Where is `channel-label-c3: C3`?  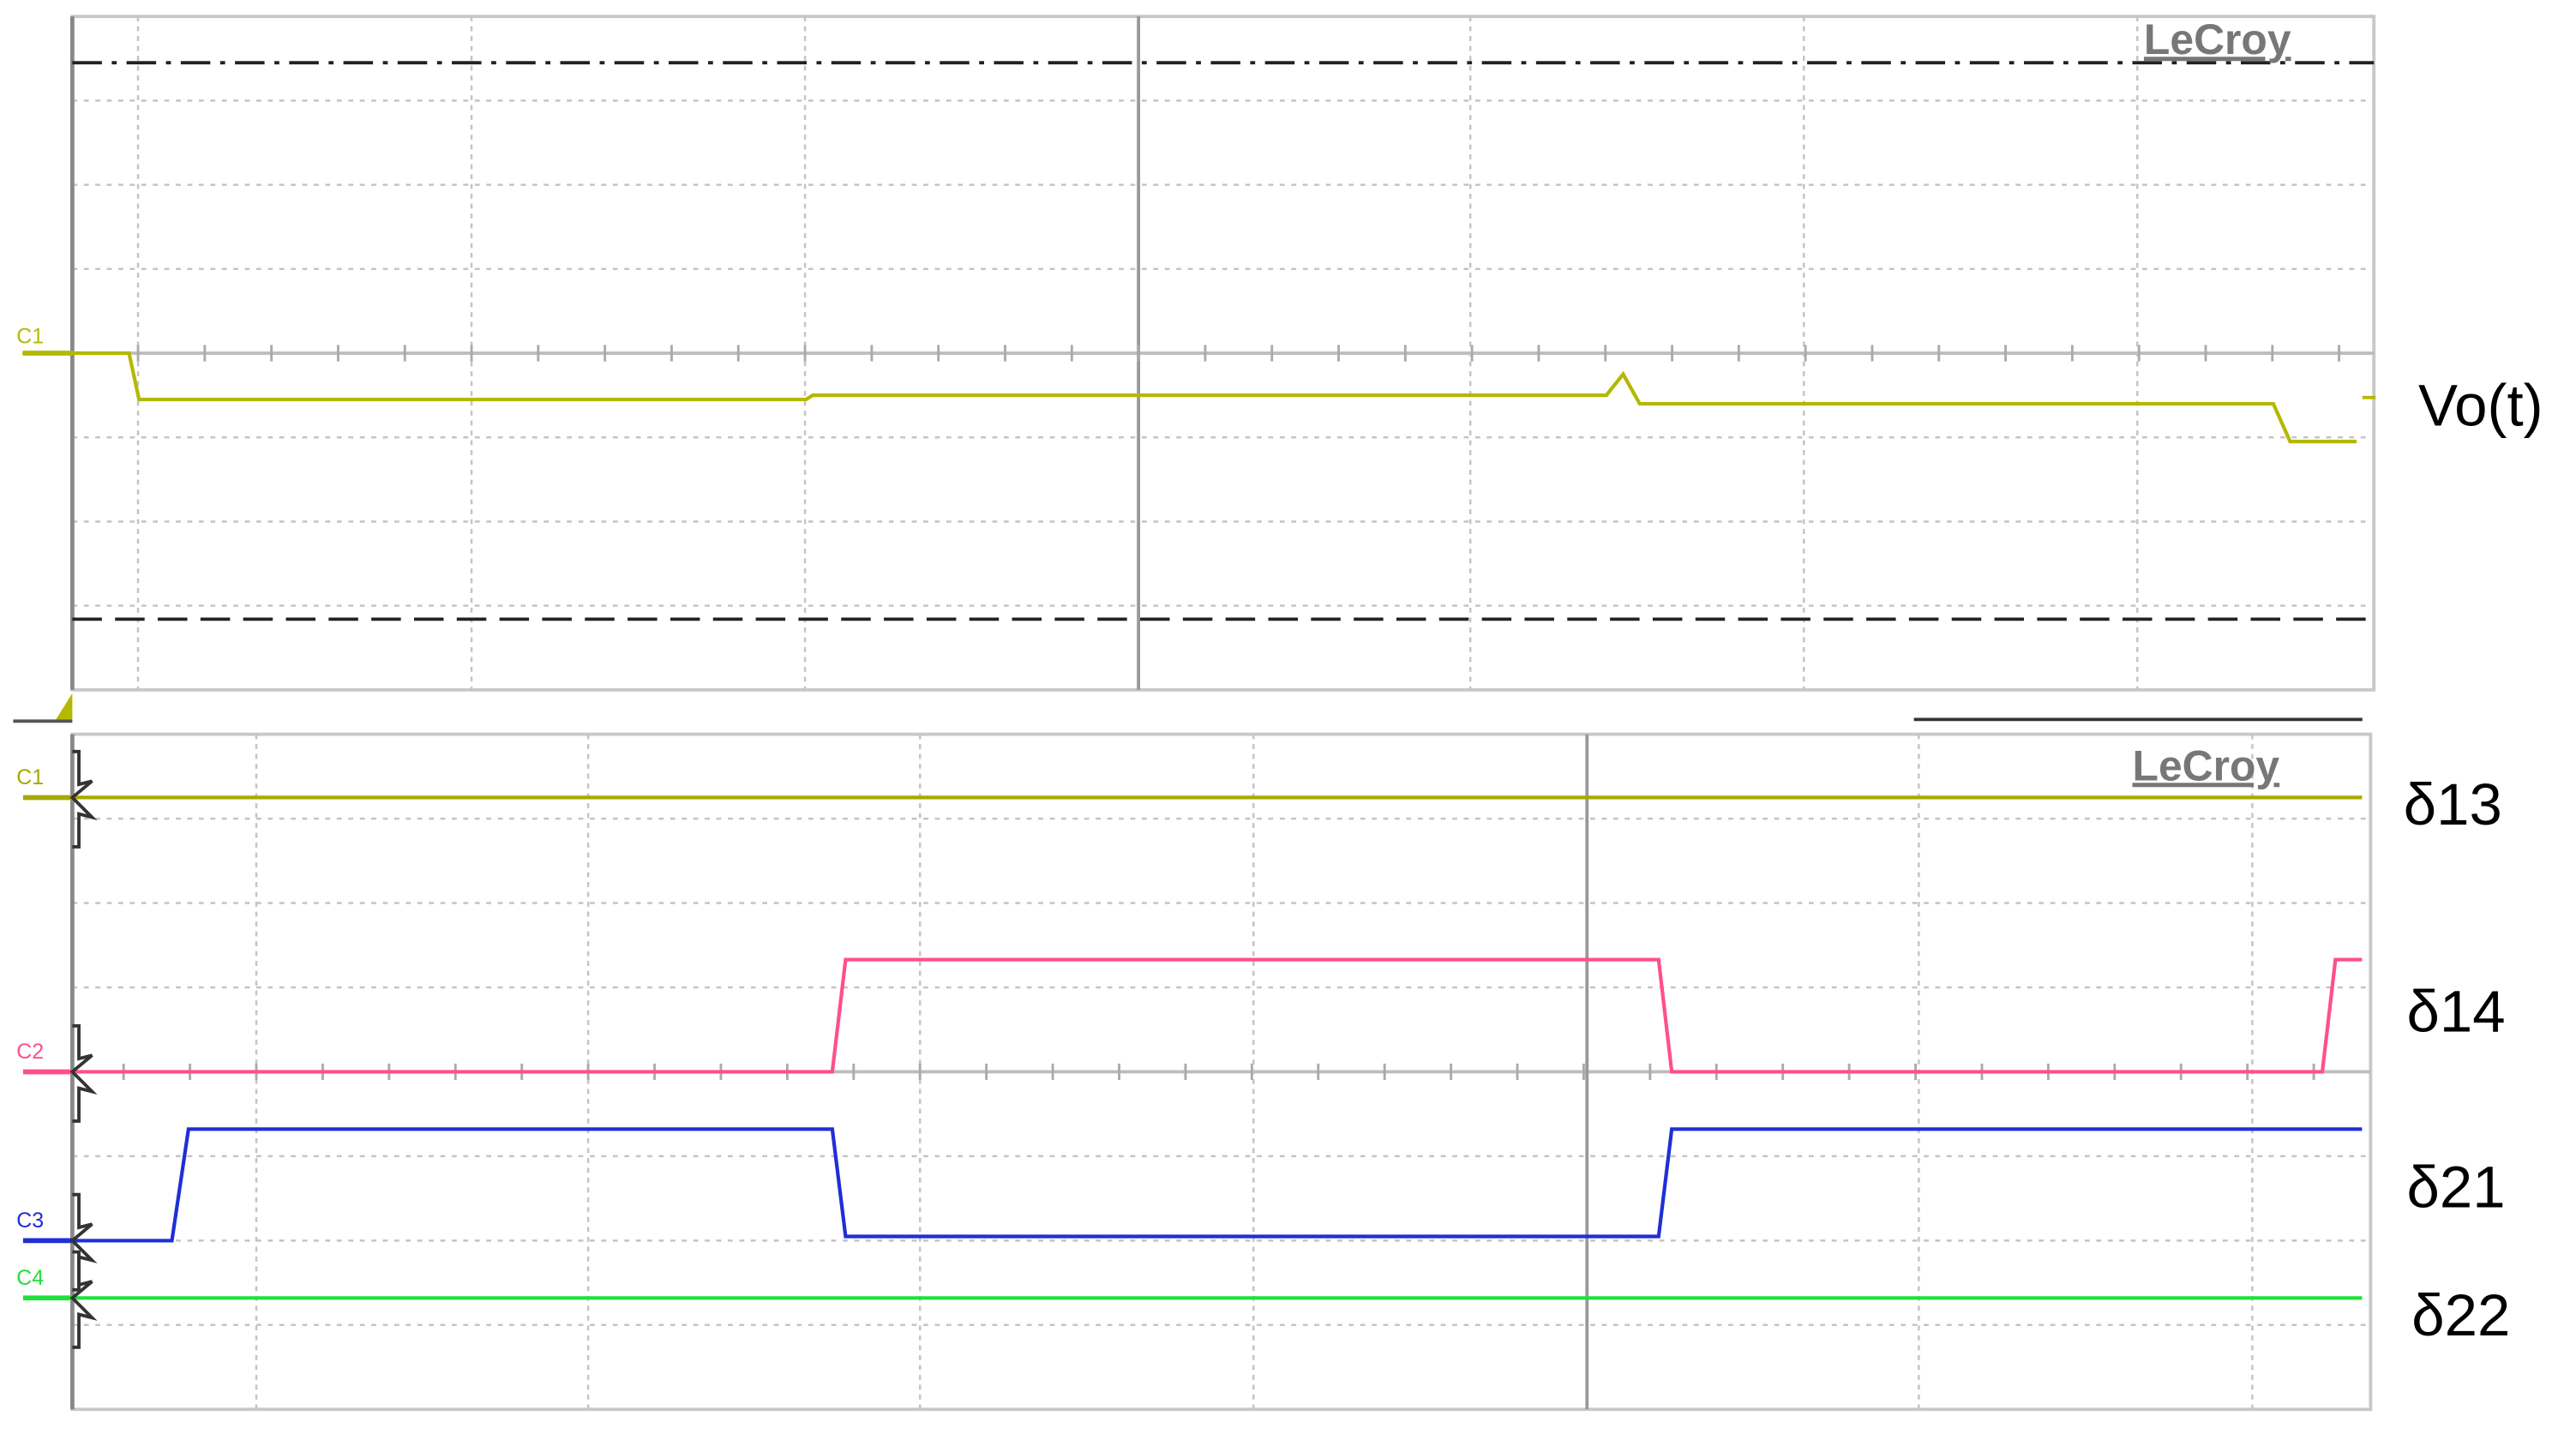 channel-label-c3: C3 is located at coordinates (30, 1221).